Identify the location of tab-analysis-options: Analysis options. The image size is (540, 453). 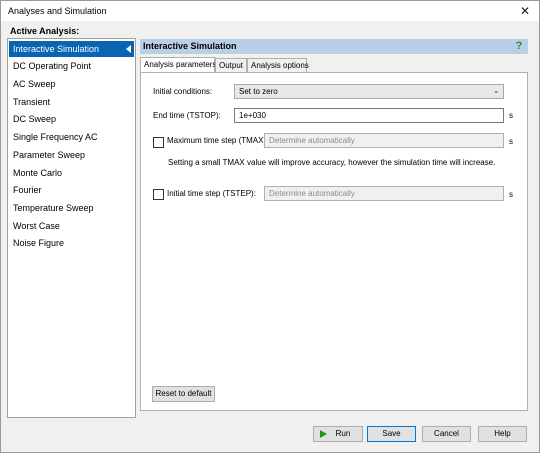
(278, 65).